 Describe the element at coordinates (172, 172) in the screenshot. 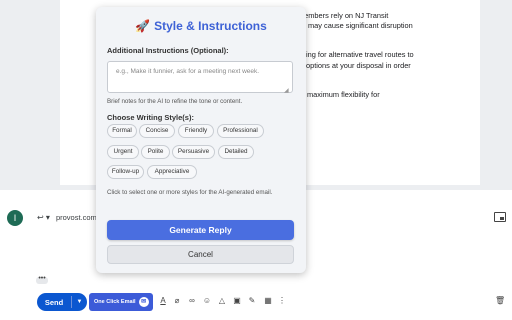

I see `style-chip-appreciative: Appreciative` at that location.